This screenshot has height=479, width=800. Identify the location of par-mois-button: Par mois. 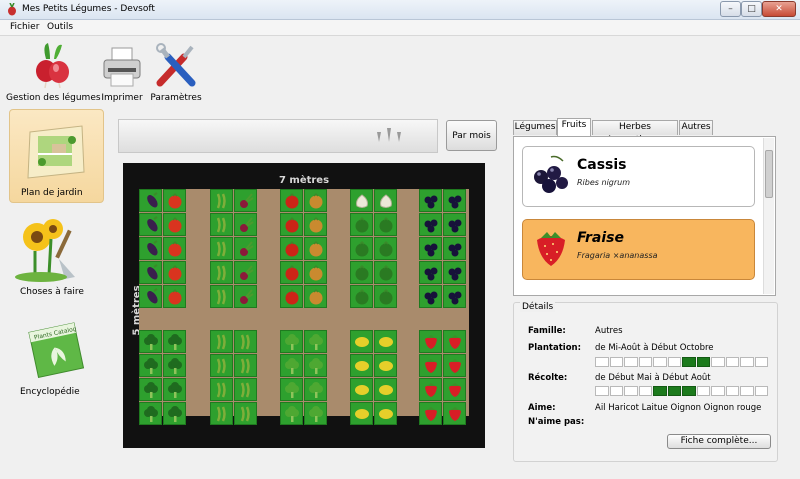
(471, 135).